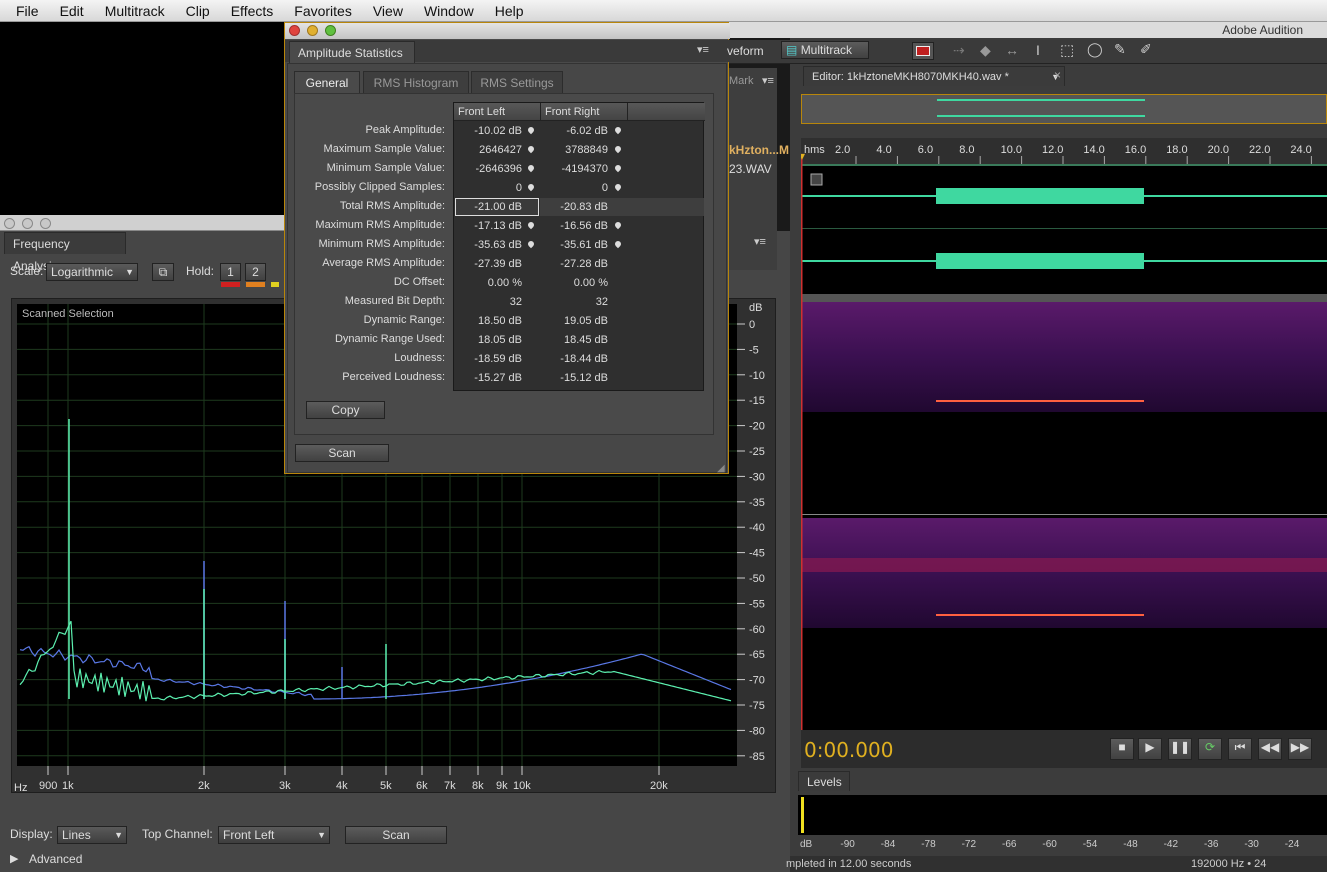  I want to click on stop-button: ■, so click(1122, 749).